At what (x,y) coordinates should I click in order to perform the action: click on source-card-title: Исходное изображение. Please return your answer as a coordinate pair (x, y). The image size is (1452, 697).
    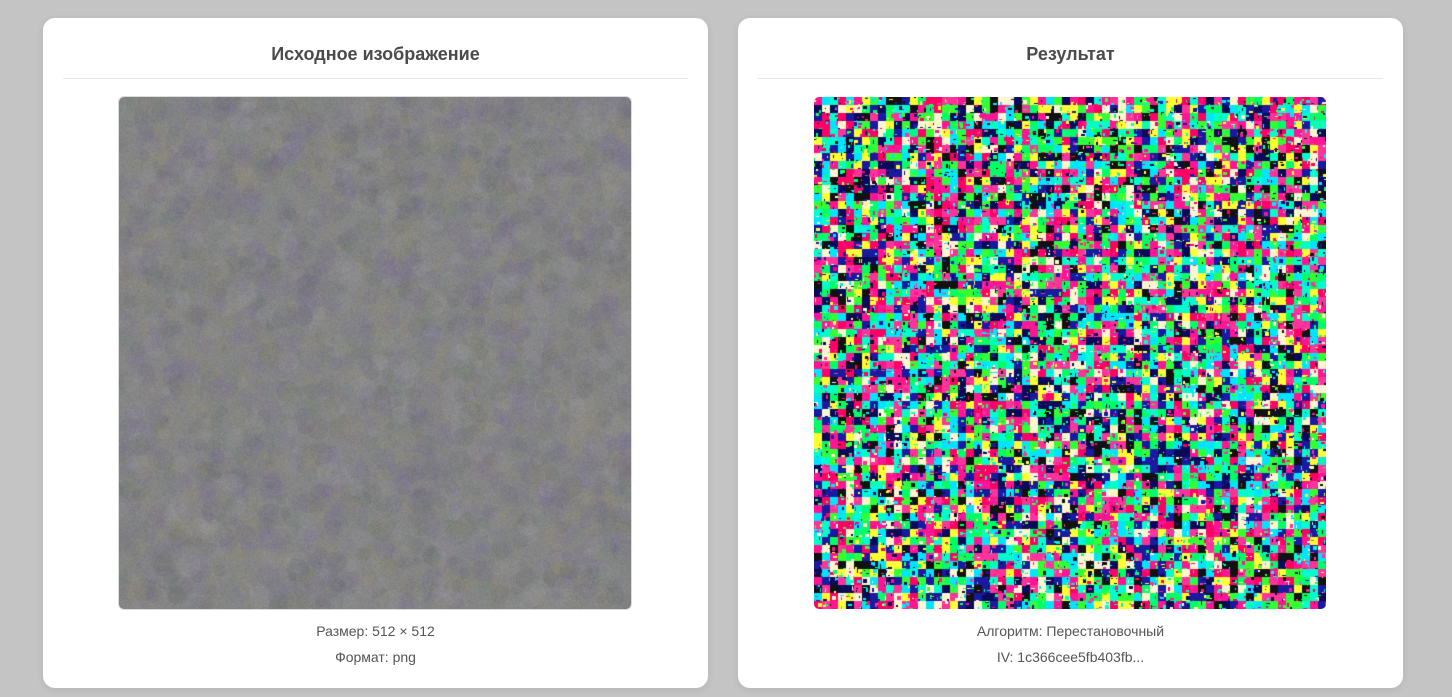
    Looking at the image, I should click on (375, 54).